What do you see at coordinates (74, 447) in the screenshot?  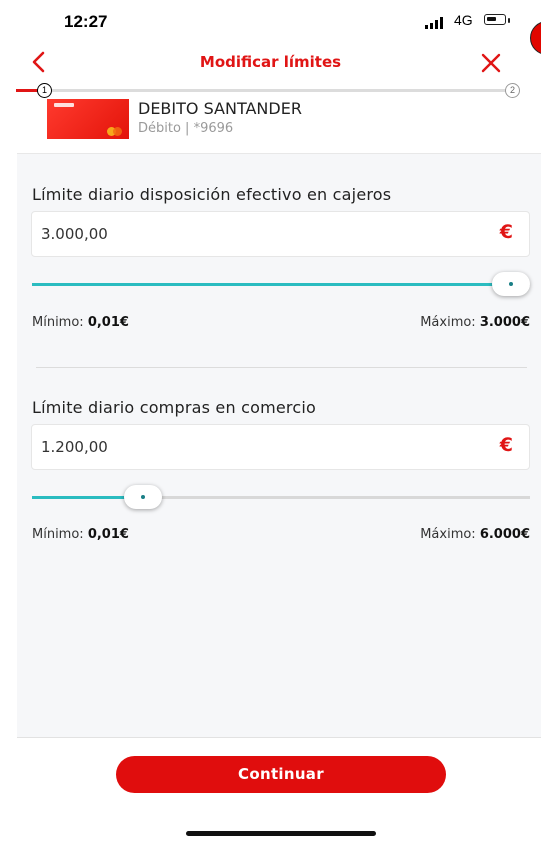 I see `purchase-limit-value: 1.200,00` at bounding box center [74, 447].